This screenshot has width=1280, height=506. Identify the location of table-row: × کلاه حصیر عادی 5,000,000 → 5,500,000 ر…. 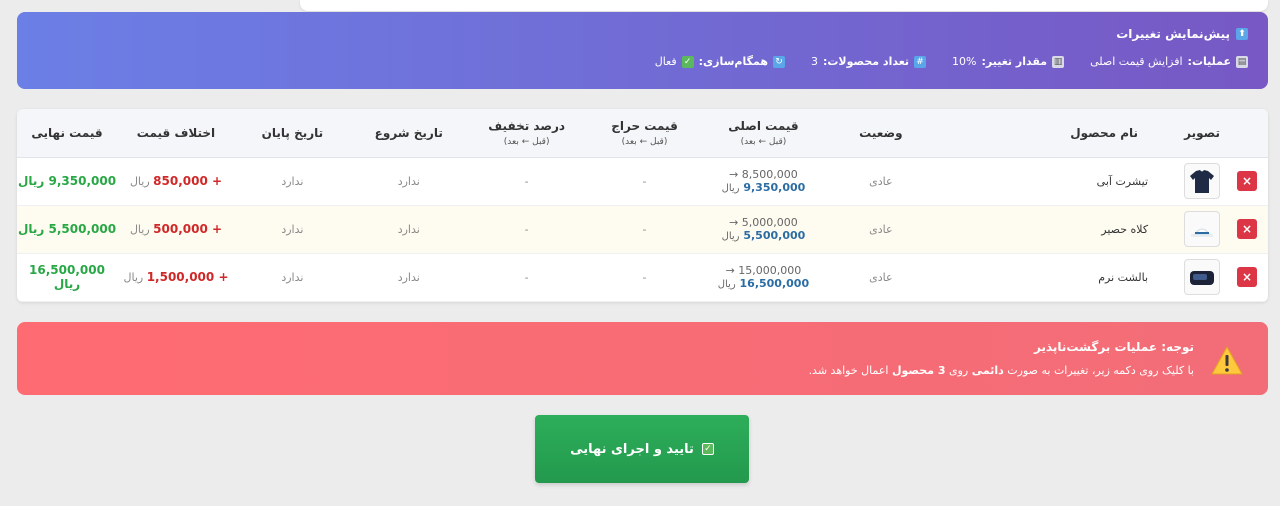
(642, 229).